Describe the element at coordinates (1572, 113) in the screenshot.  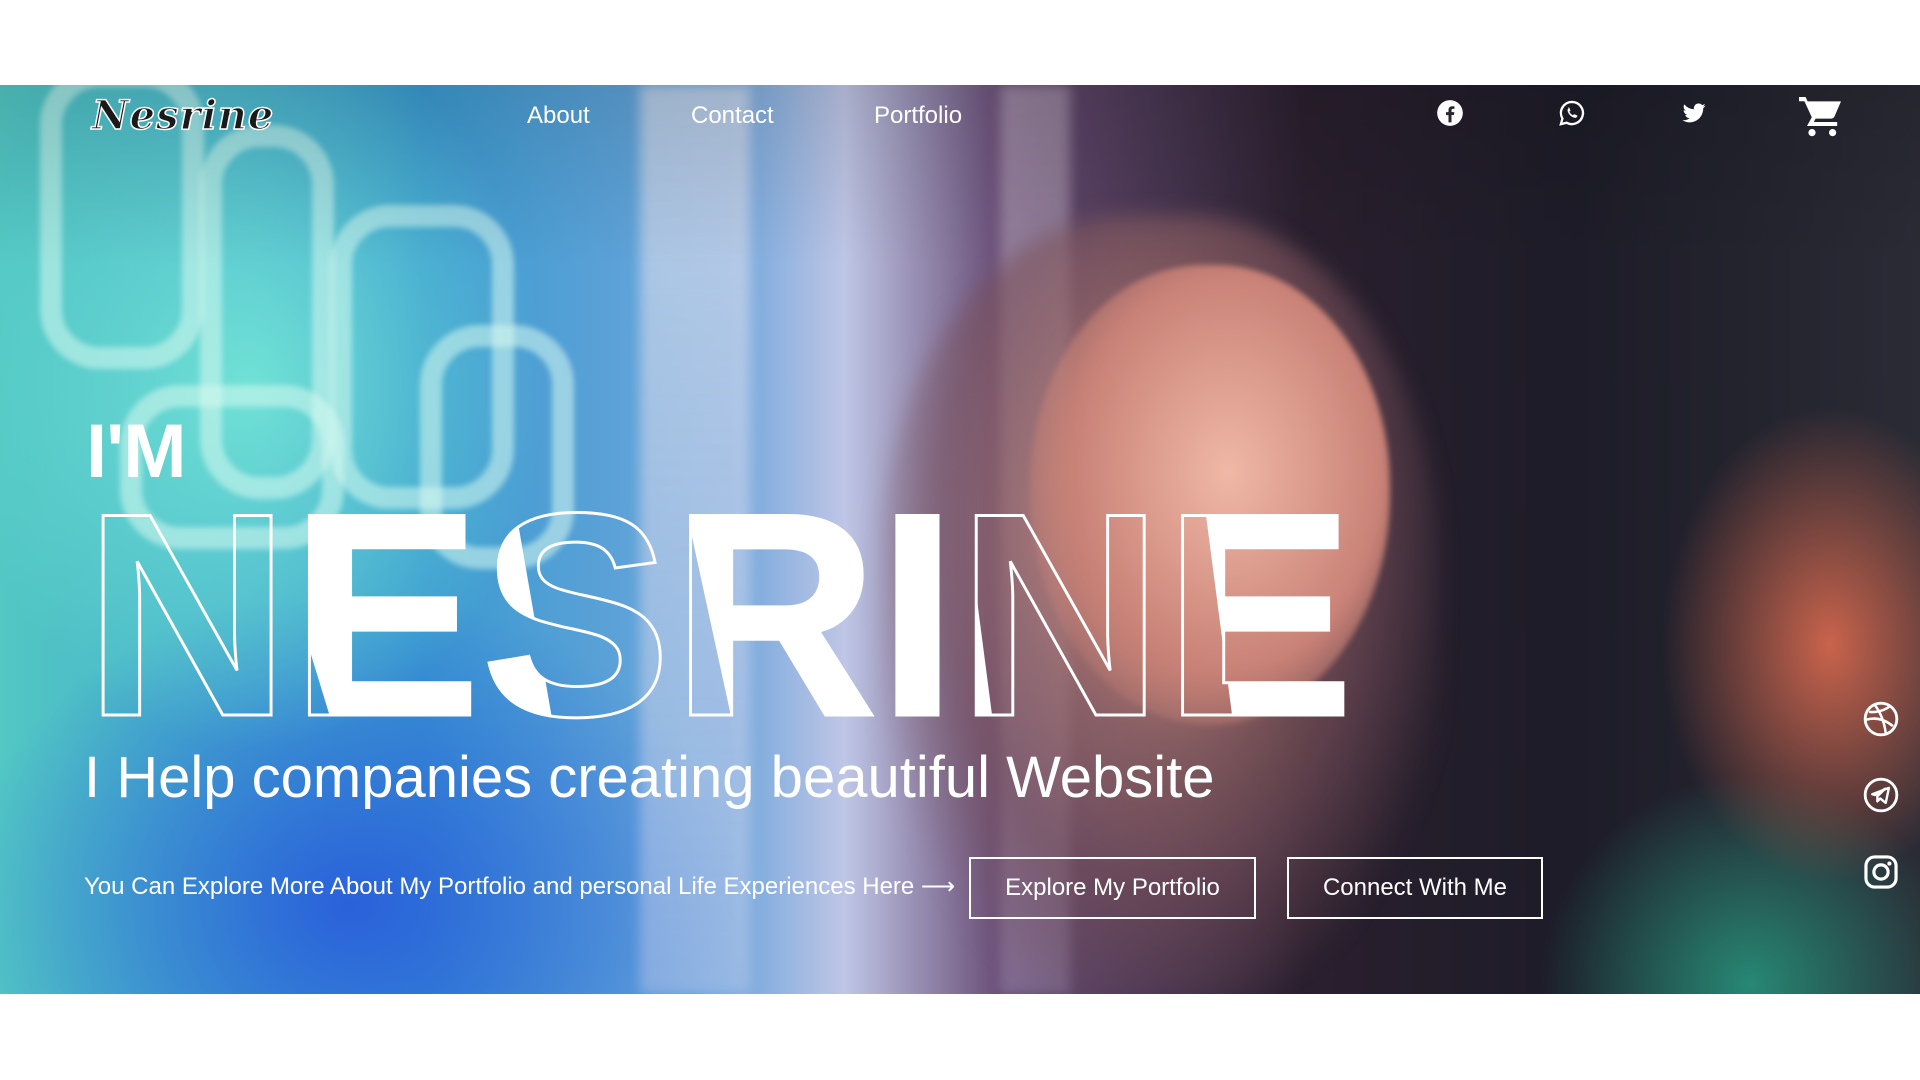
I see `whatsapp-icon` at that location.